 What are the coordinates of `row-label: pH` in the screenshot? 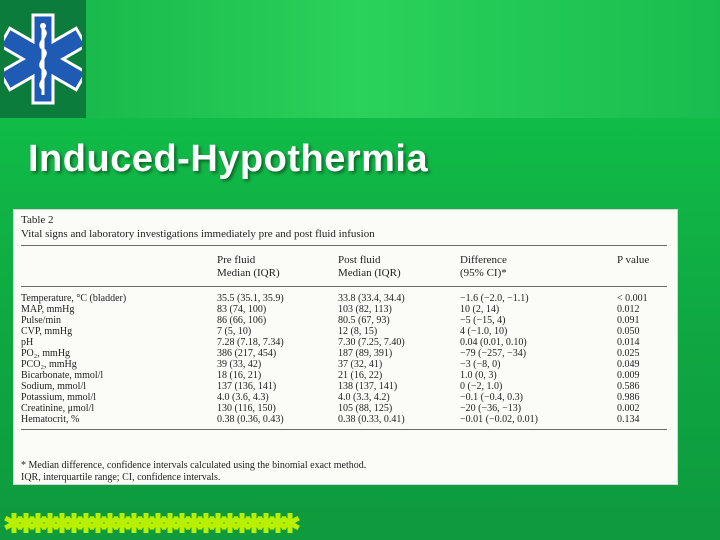 It's located at (27, 342).